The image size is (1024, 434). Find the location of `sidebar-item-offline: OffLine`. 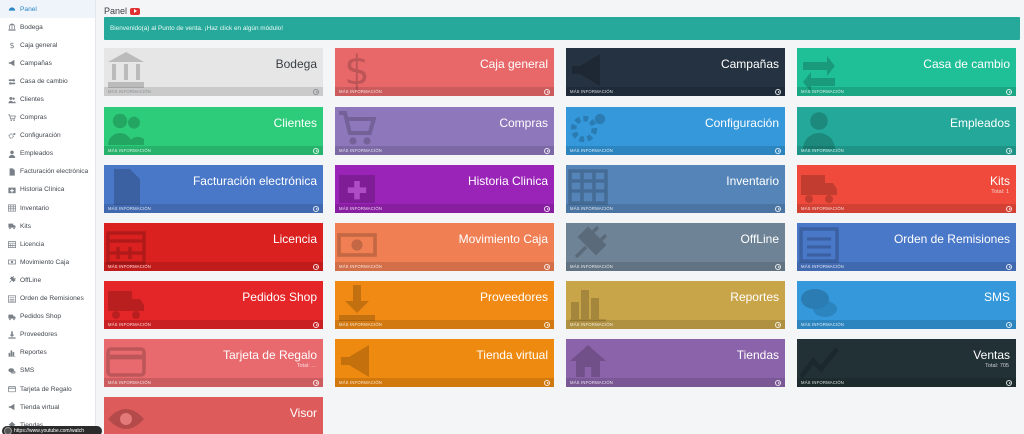

sidebar-item-offline: OffLine is located at coordinates (47, 280).